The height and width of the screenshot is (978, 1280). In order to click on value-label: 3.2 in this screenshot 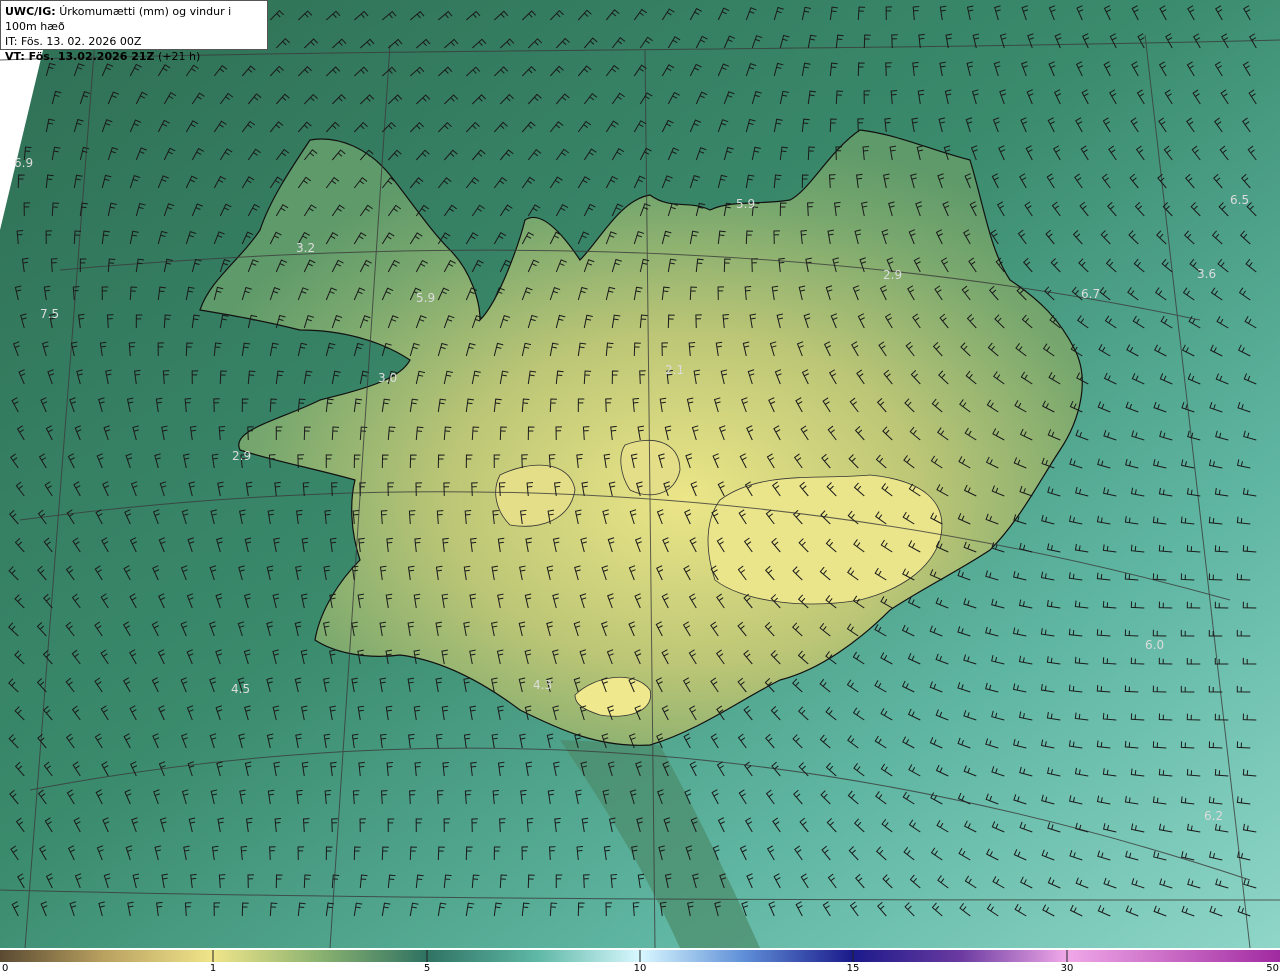, I will do `click(305, 248)`.